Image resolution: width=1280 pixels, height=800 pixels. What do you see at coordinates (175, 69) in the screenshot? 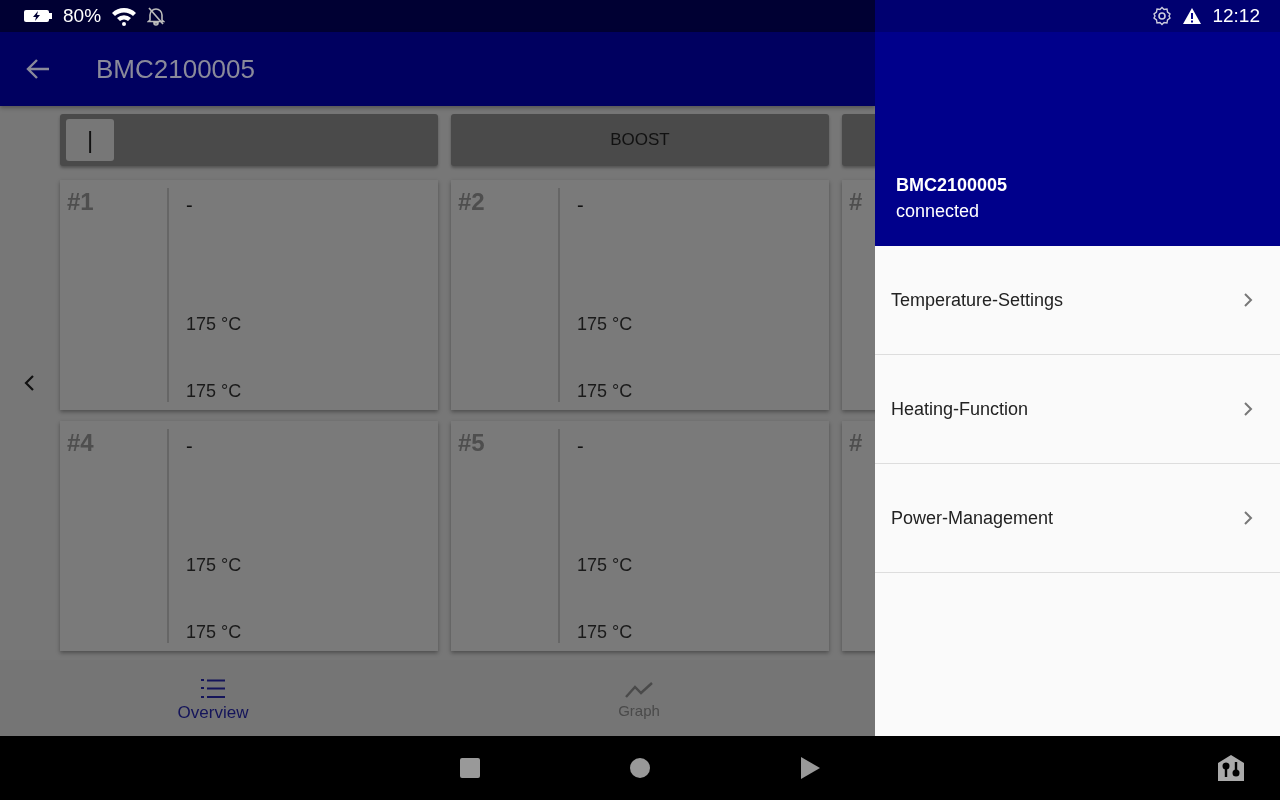
I see `app-title: BMC2100005` at bounding box center [175, 69].